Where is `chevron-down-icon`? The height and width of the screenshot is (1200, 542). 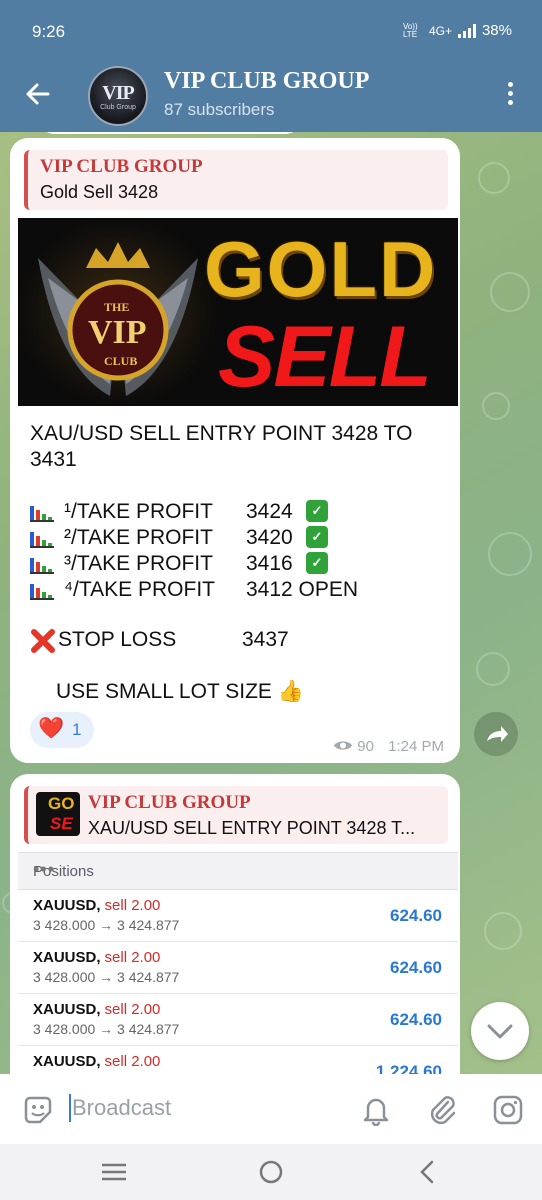 chevron-down-icon is located at coordinates (500, 1031).